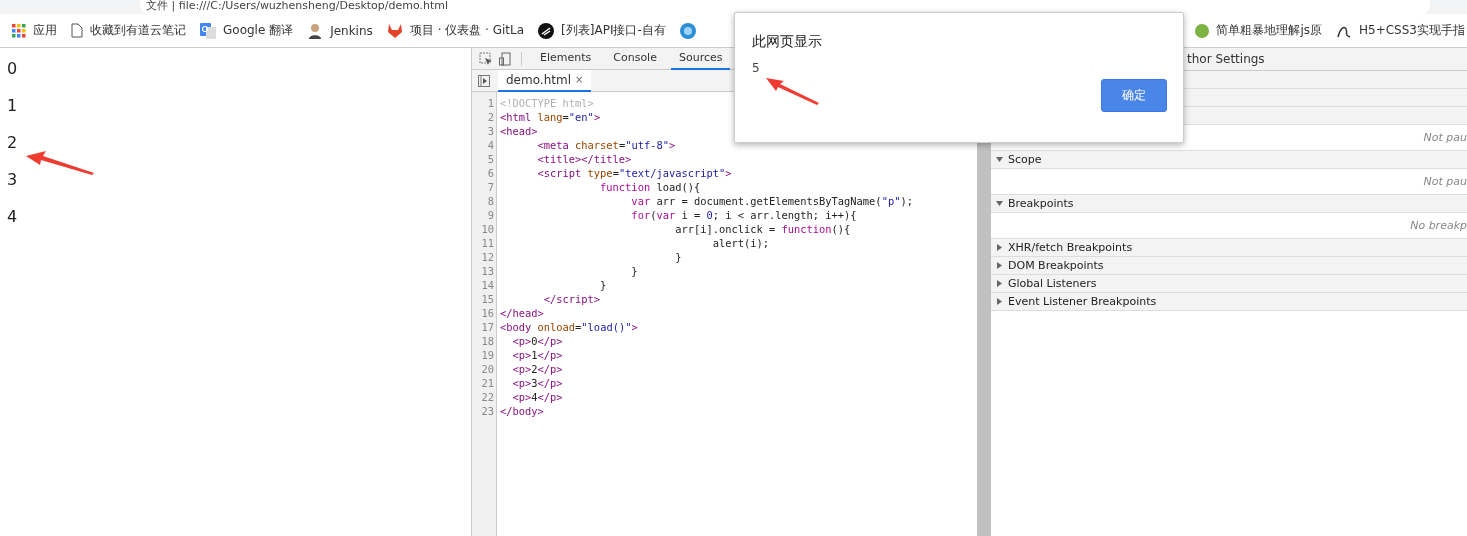 This screenshot has width=1467, height=536. I want to click on fox-logo-icon, so click(394, 30).